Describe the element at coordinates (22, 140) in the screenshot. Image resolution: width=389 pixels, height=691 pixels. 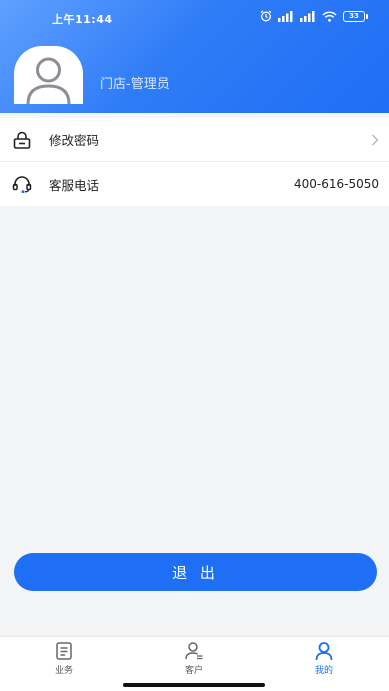
I see `lock-icon` at that location.